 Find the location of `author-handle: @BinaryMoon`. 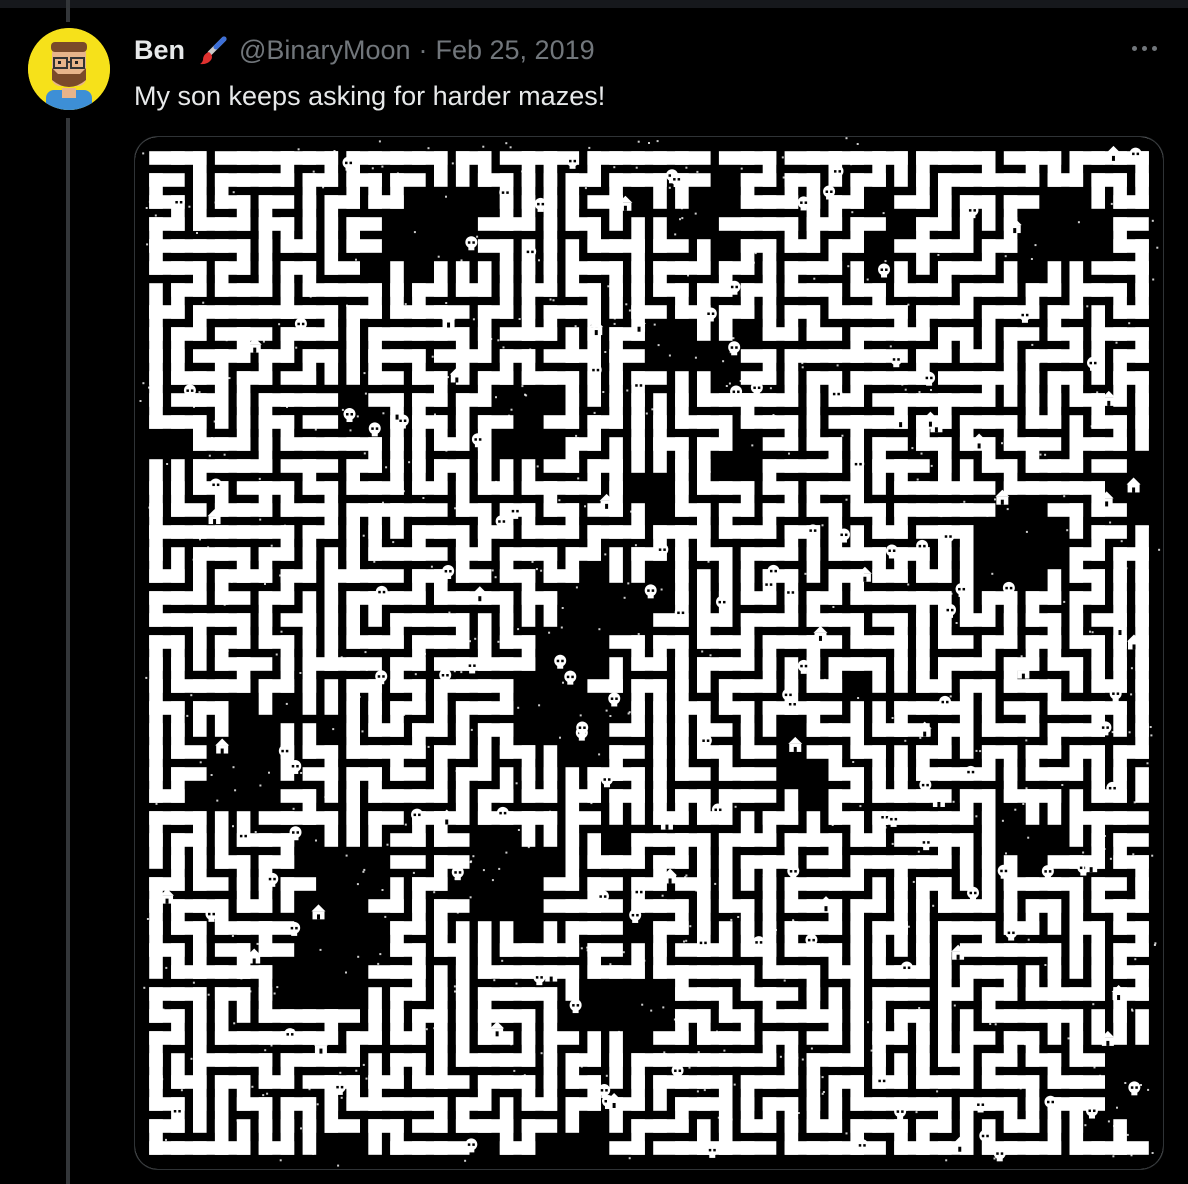

author-handle: @BinaryMoon is located at coordinates (324, 50).